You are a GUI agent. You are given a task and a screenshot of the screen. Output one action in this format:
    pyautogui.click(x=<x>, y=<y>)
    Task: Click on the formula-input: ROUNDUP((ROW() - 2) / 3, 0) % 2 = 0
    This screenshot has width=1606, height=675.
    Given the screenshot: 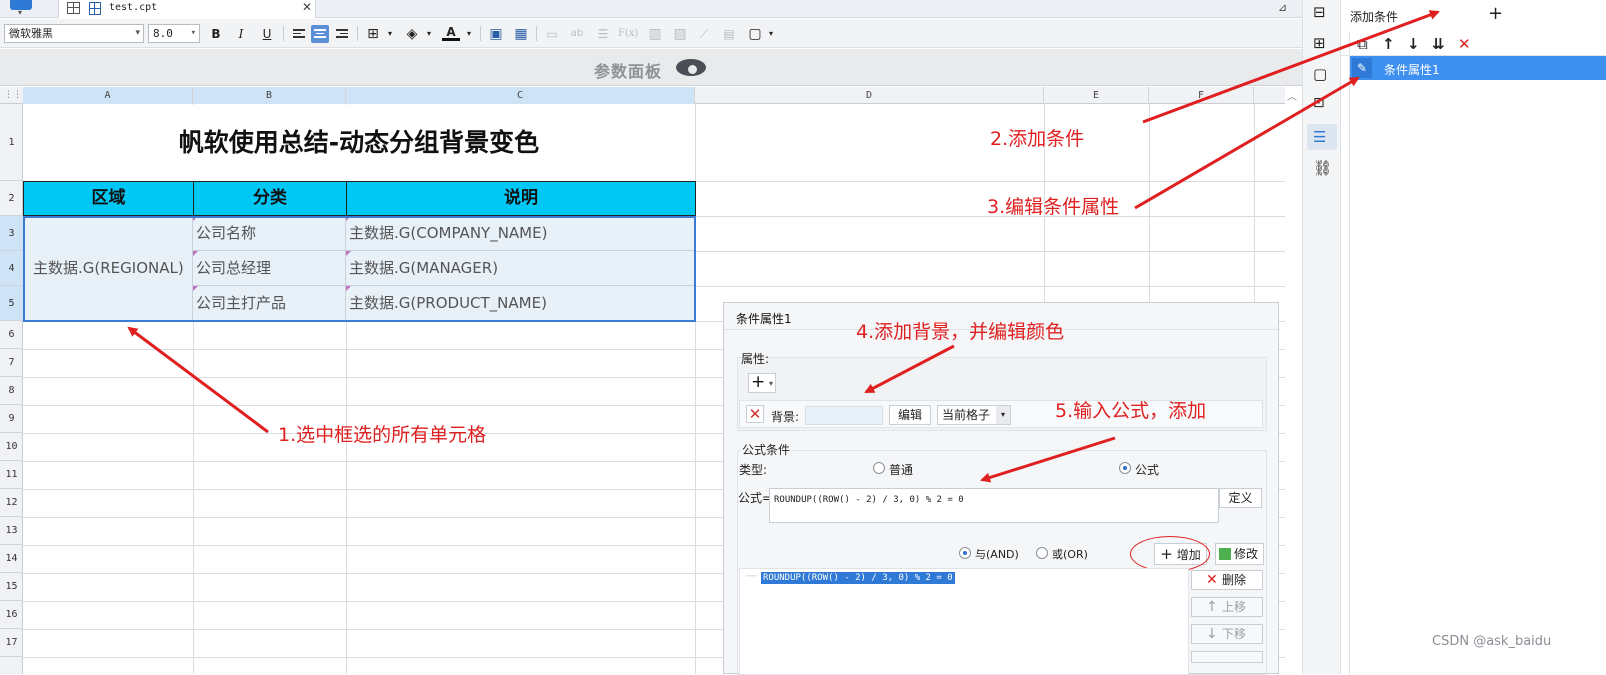 What is the action you would take?
    pyautogui.click(x=994, y=505)
    